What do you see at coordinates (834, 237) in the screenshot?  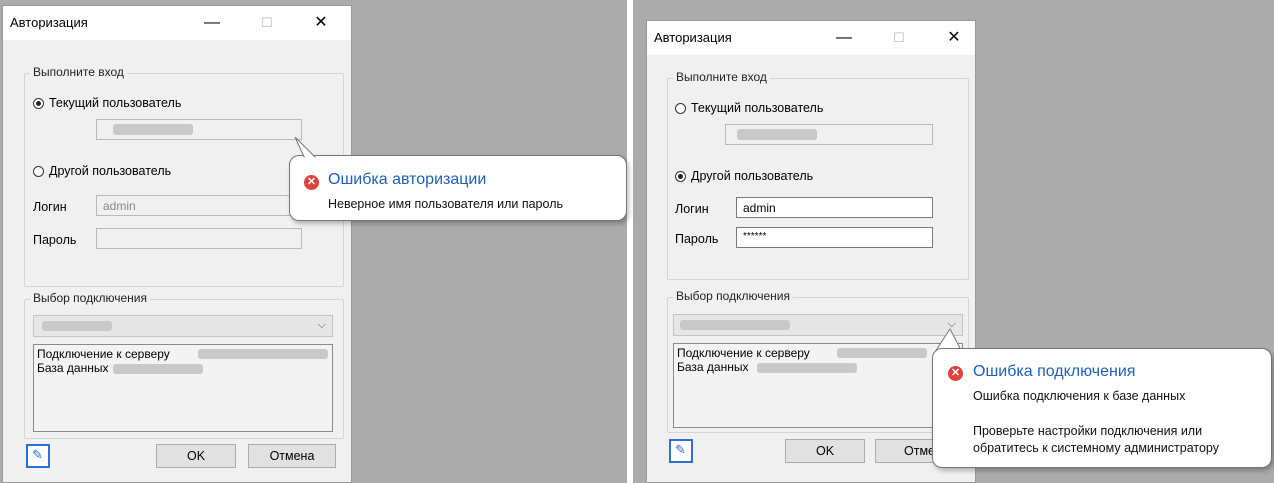 I see `password-input: ******` at bounding box center [834, 237].